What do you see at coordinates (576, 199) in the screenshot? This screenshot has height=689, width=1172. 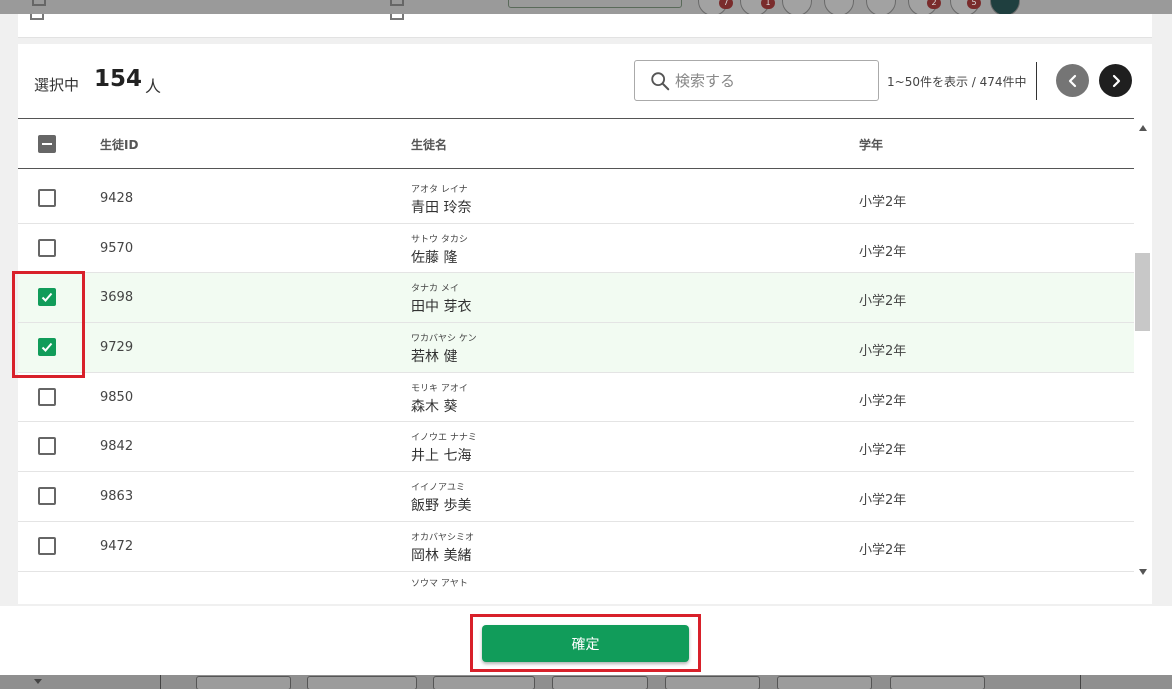 I see `table-row: 9428 アオタ レイナ 青田 玲奈 小学2年` at bounding box center [576, 199].